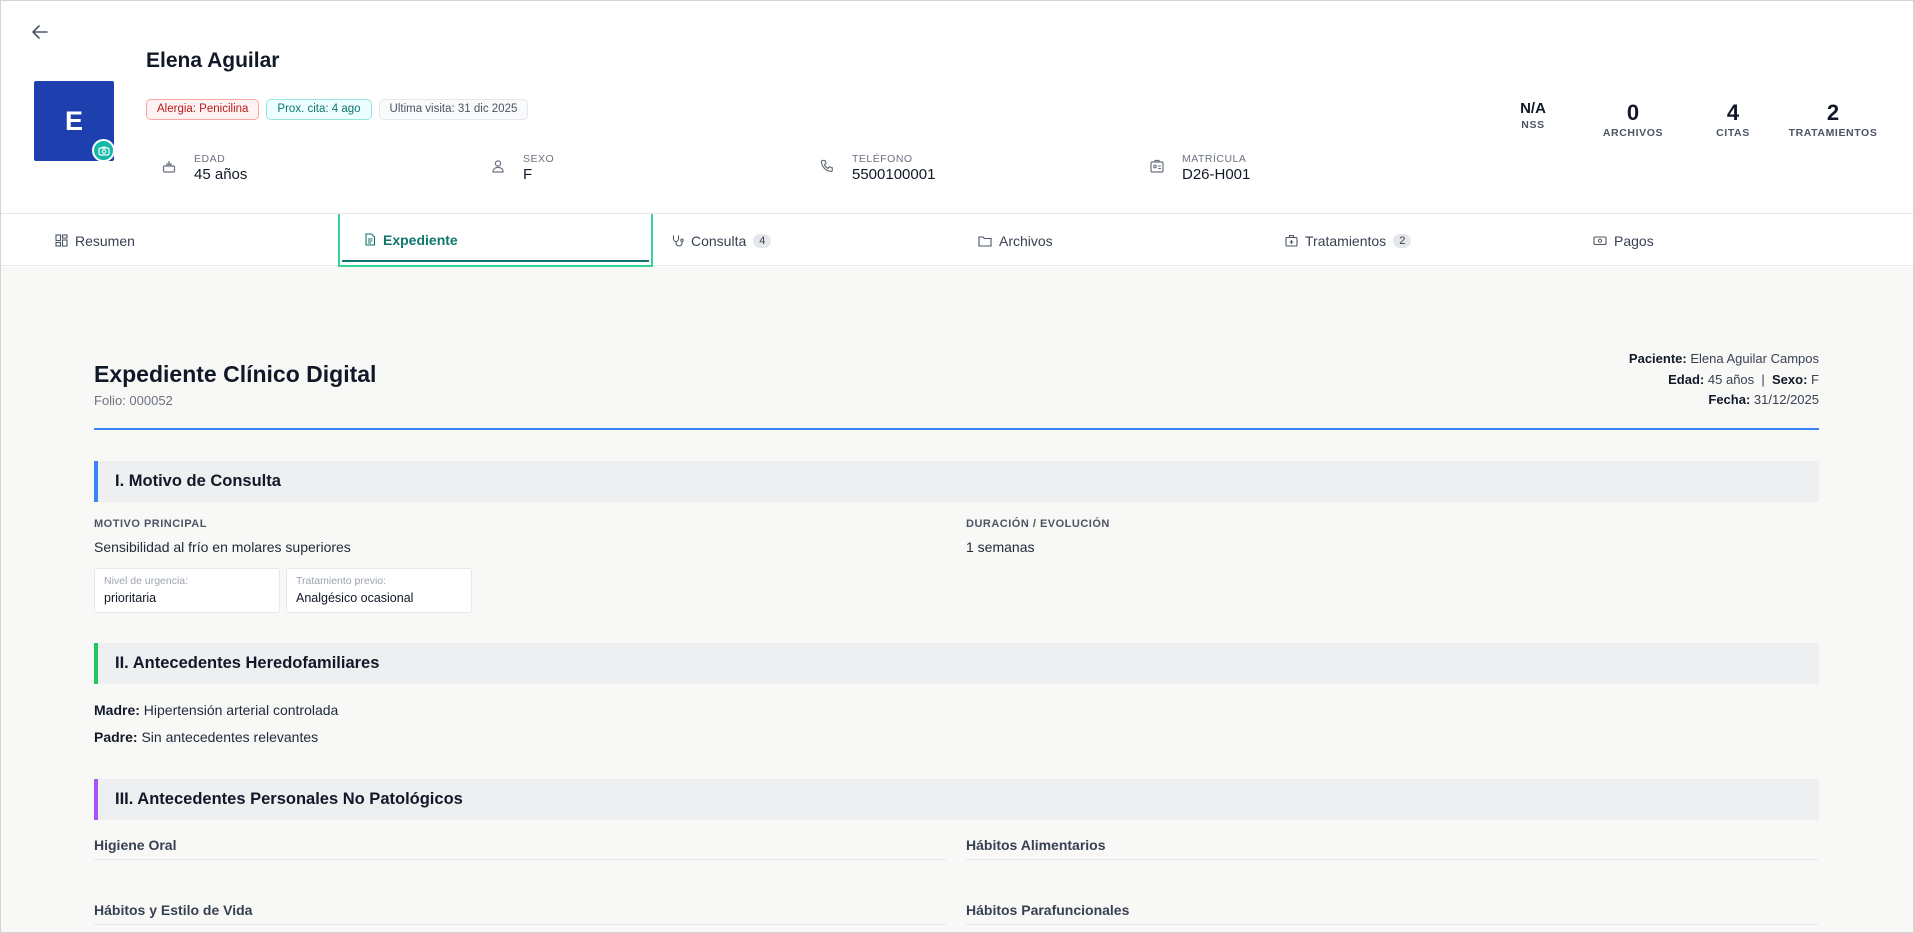 The height and width of the screenshot is (933, 1914). Describe the element at coordinates (203, 109) in the screenshot. I see `allergy-badge: Alergia: Penicilina` at that location.